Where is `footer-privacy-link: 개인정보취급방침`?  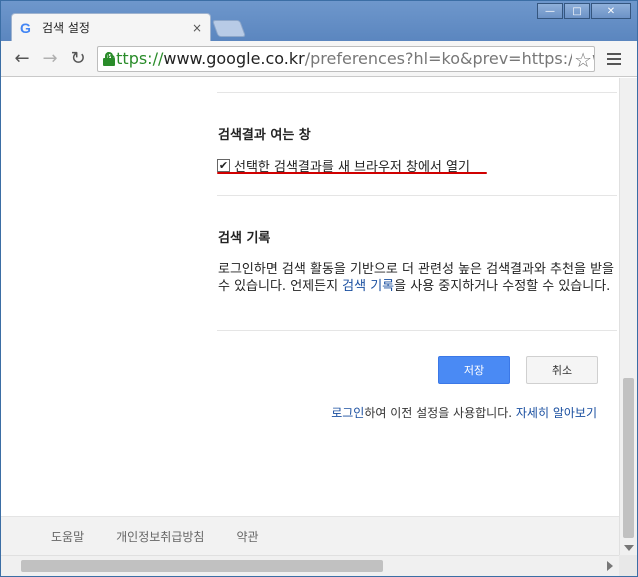 footer-privacy-link: 개인정보취급방침 is located at coordinates (160, 536).